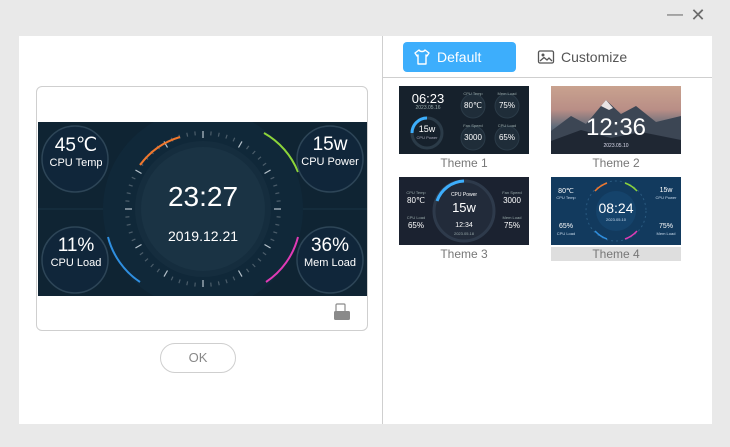  What do you see at coordinates (76, 263) in the screenshot?
I see `stat-label: CPU Load` at bounding box center [76, 263].